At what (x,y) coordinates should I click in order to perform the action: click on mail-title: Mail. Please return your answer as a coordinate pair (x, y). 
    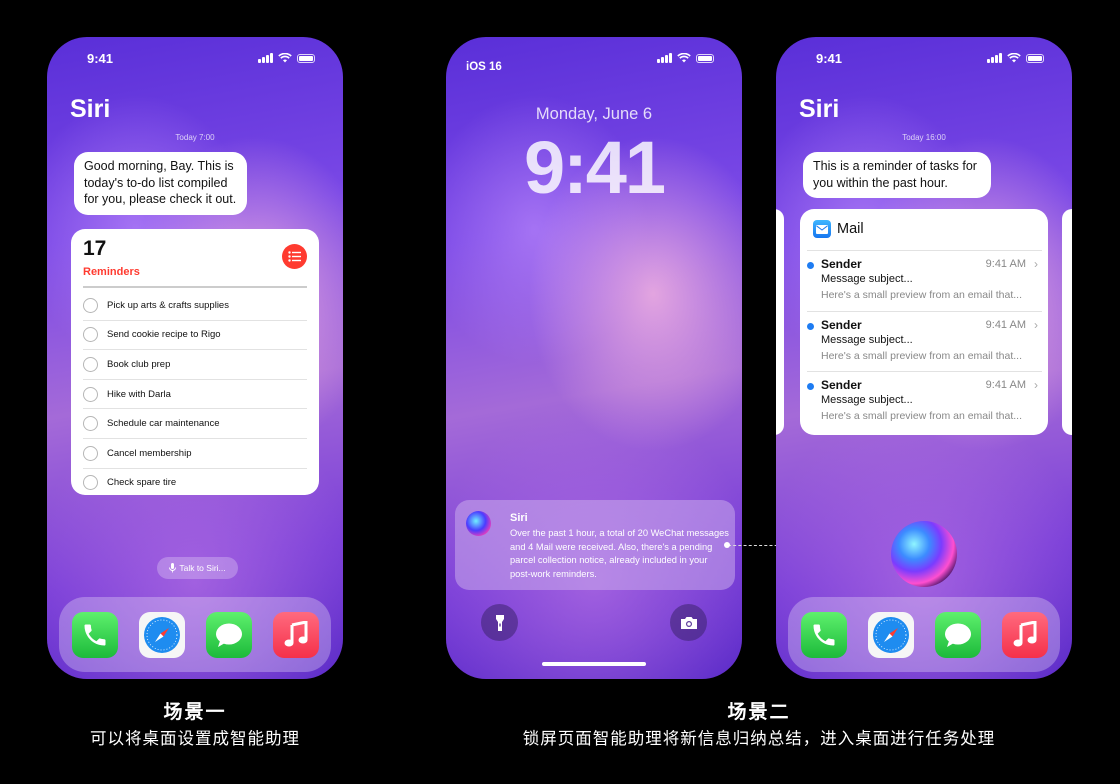
    Looking at the image, I should click on (850, 229).